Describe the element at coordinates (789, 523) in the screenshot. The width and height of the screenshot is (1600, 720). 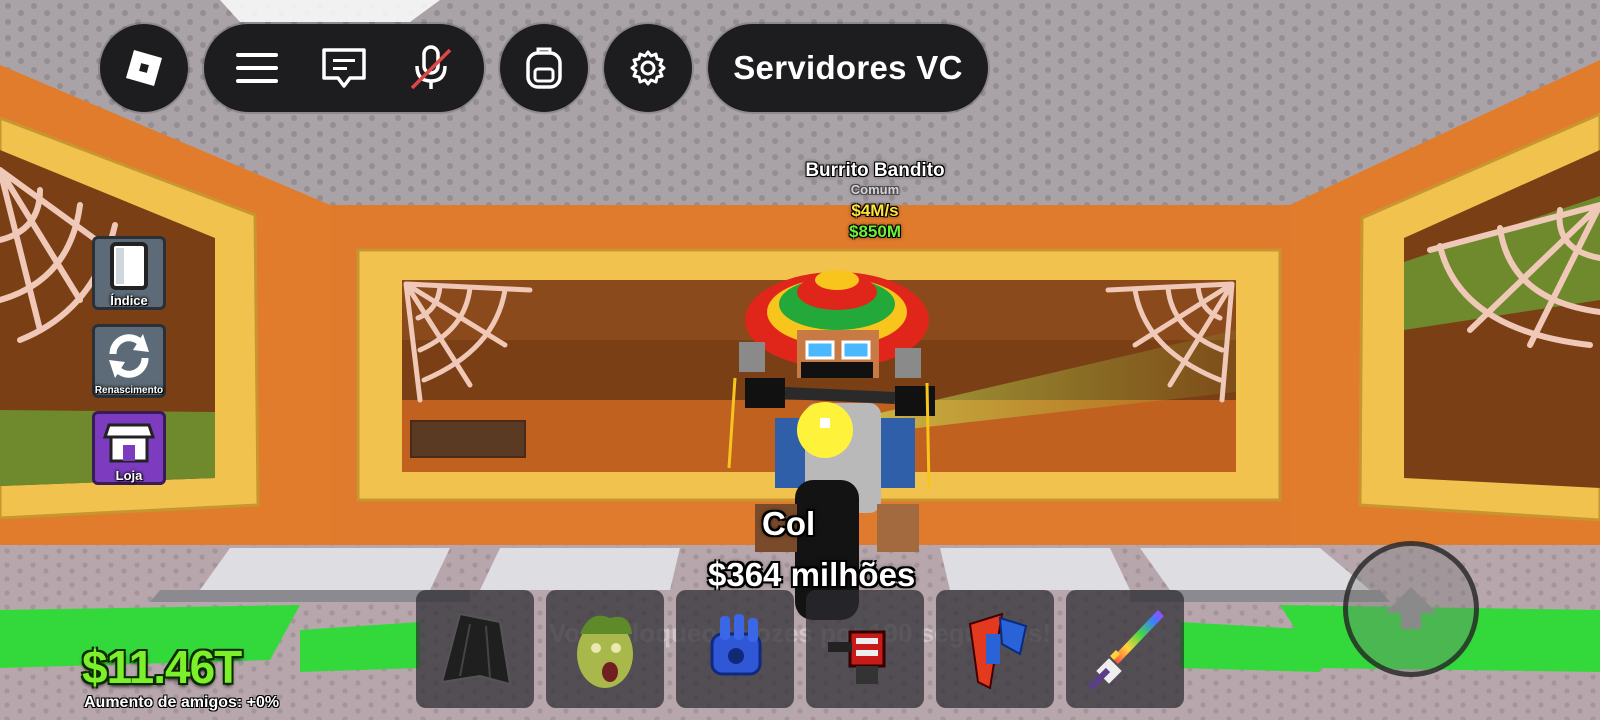
I see `collect-label: Col` at that location.